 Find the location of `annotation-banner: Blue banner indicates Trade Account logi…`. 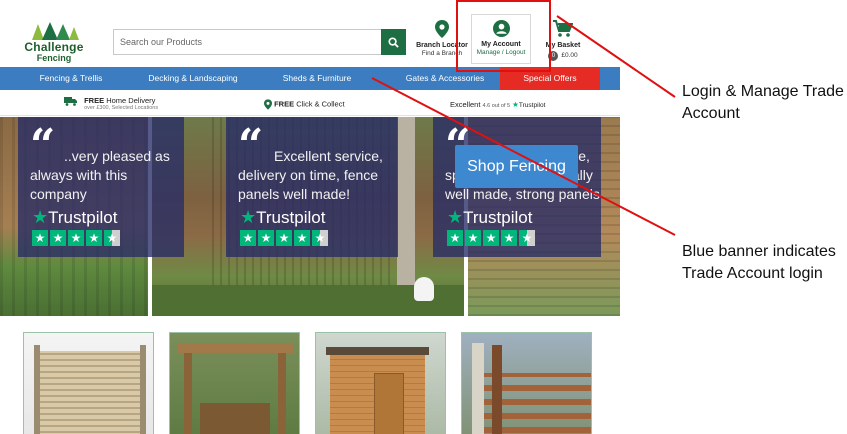

annotation-banner: Blue banner indicates Trade Account logi… is located at coordinates (759, 262).